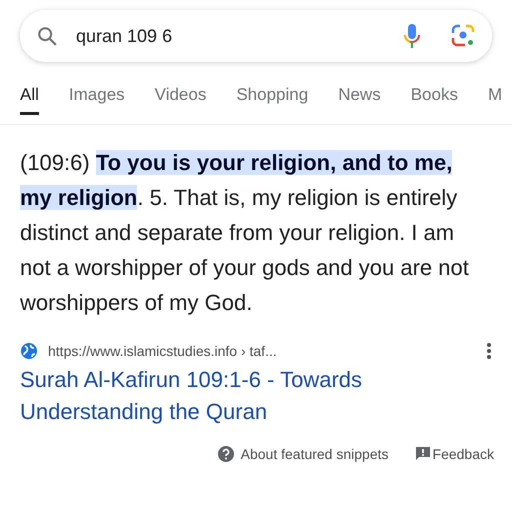 Image resolution: width=512 pixels, height=512 pixels. I want to click on feedback-link: Feedback, so click(463, 454).